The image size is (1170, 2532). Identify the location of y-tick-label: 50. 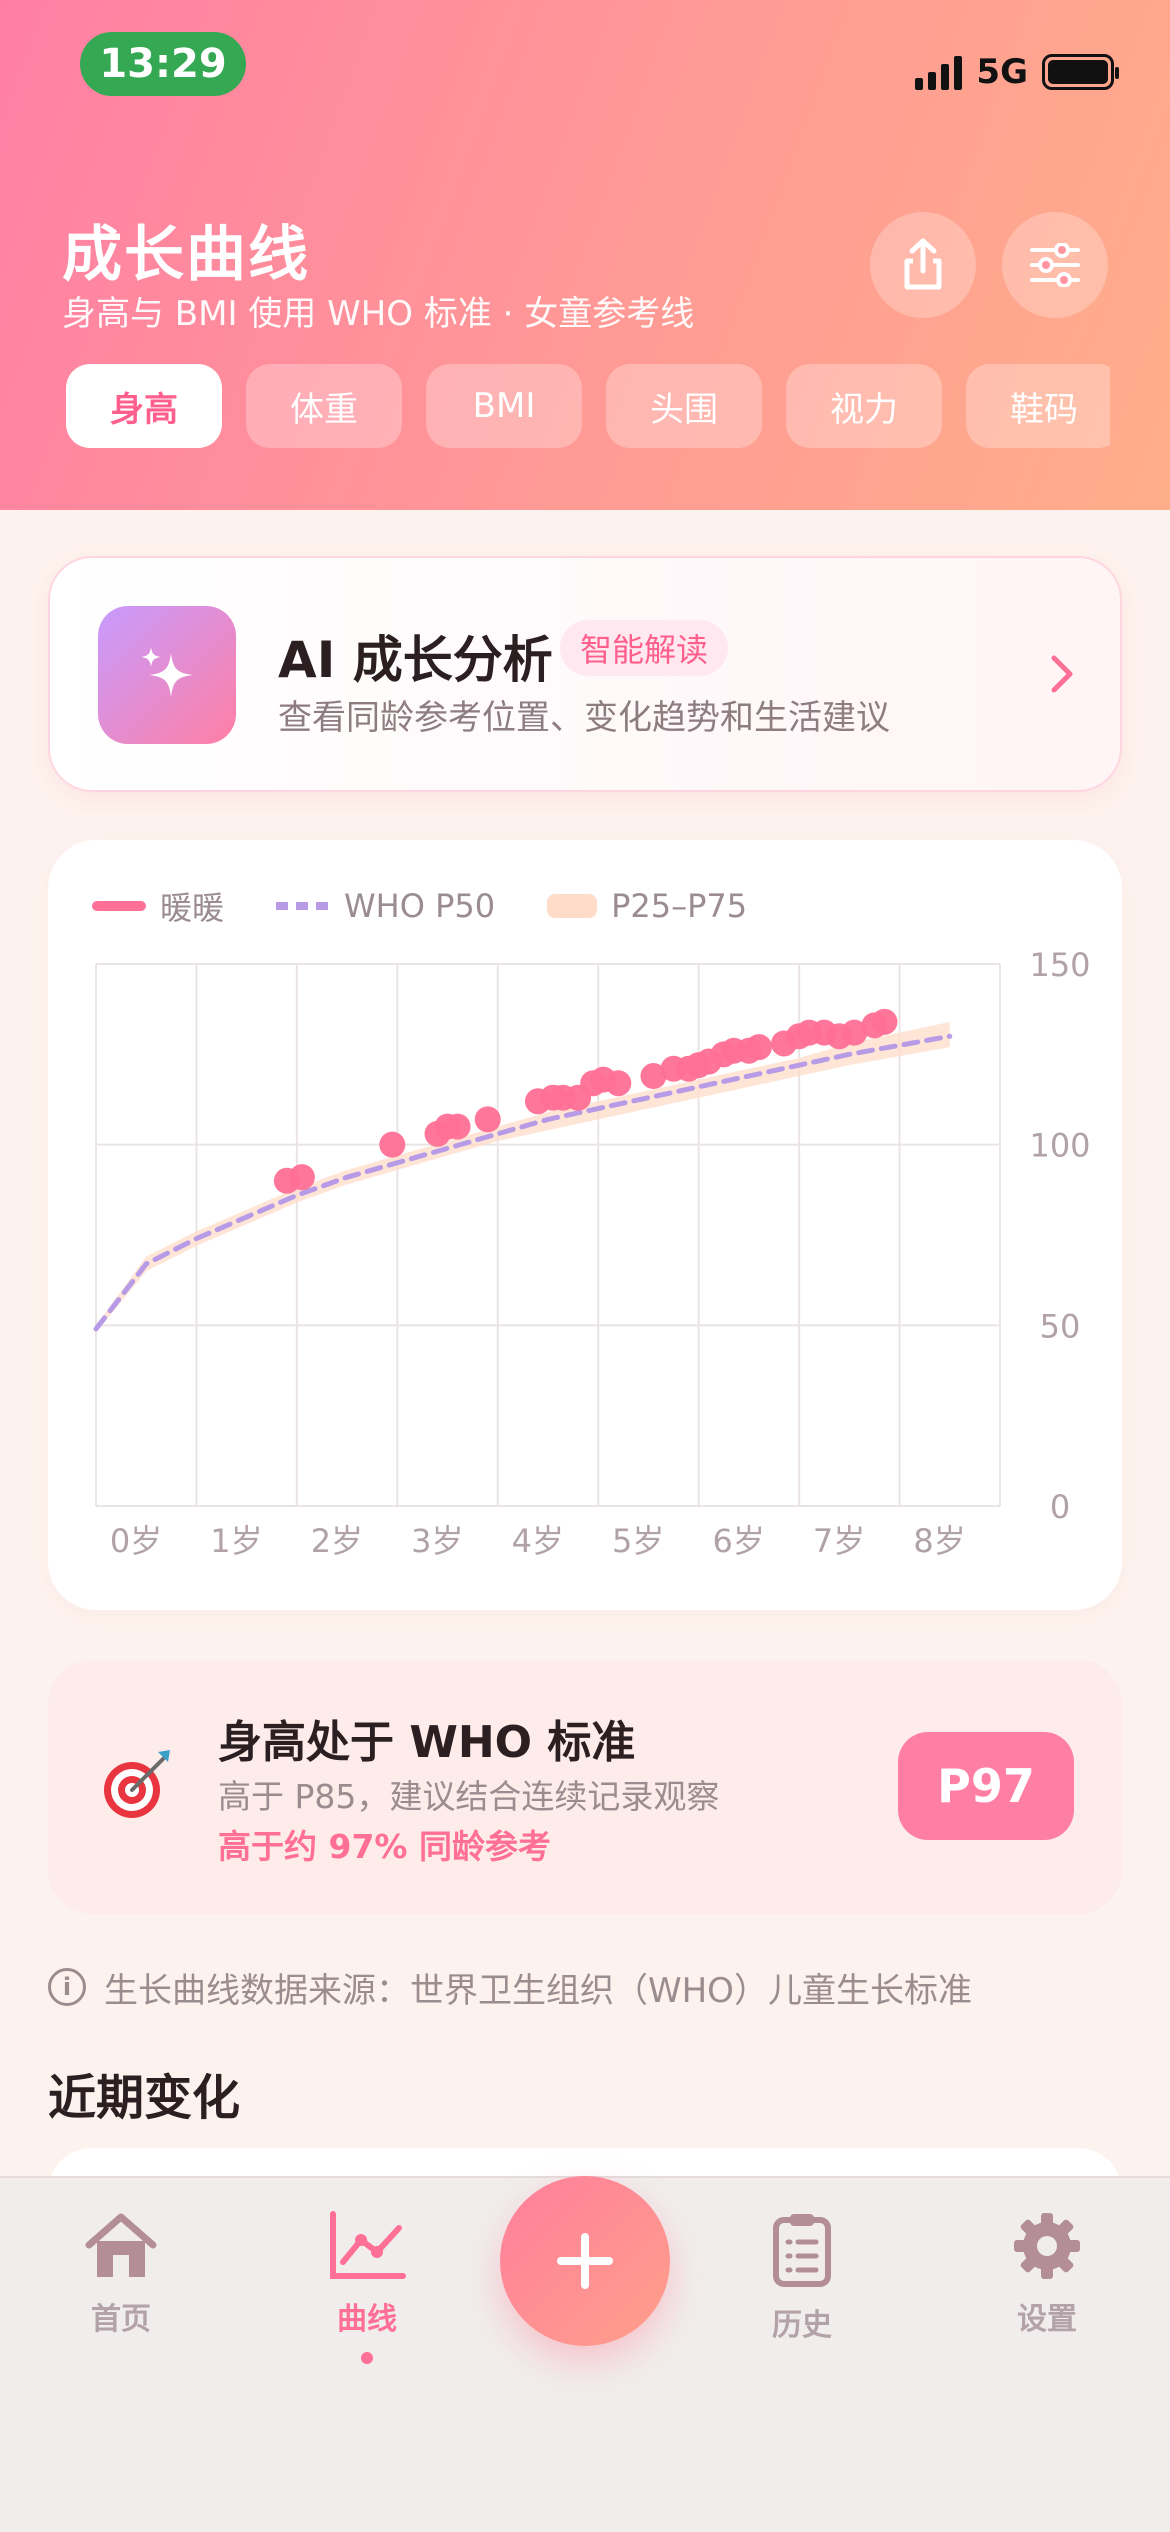
(1060, 1326).